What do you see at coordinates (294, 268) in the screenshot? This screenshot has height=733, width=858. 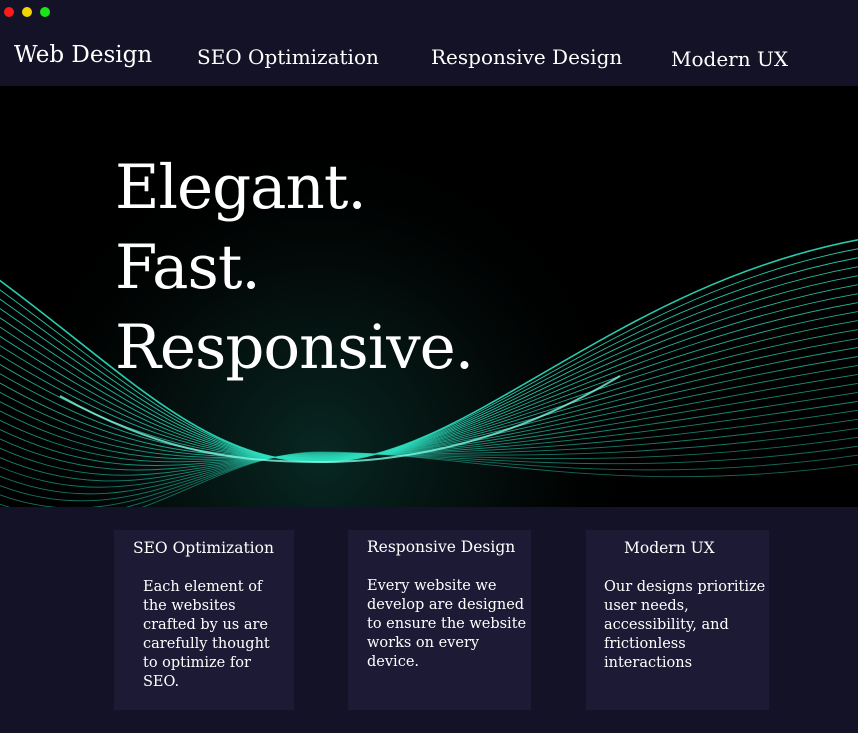 I see `hero-headline: Elegant. Fast. Responsive.` at bounding box center [294, 268].